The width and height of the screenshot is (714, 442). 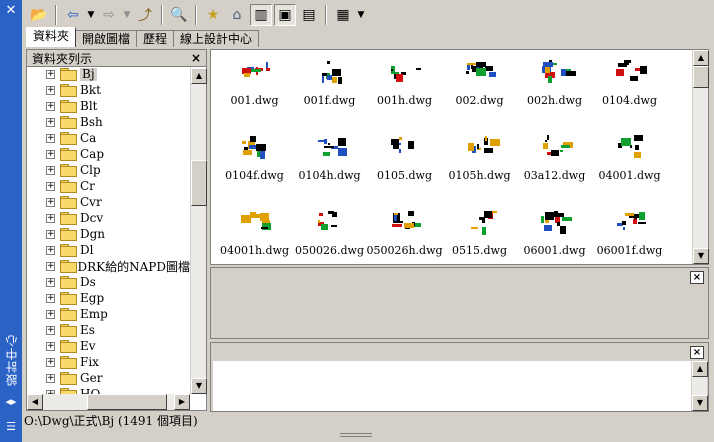 I want to click on forward-icon: ⇨, so click(x=109, y=15).